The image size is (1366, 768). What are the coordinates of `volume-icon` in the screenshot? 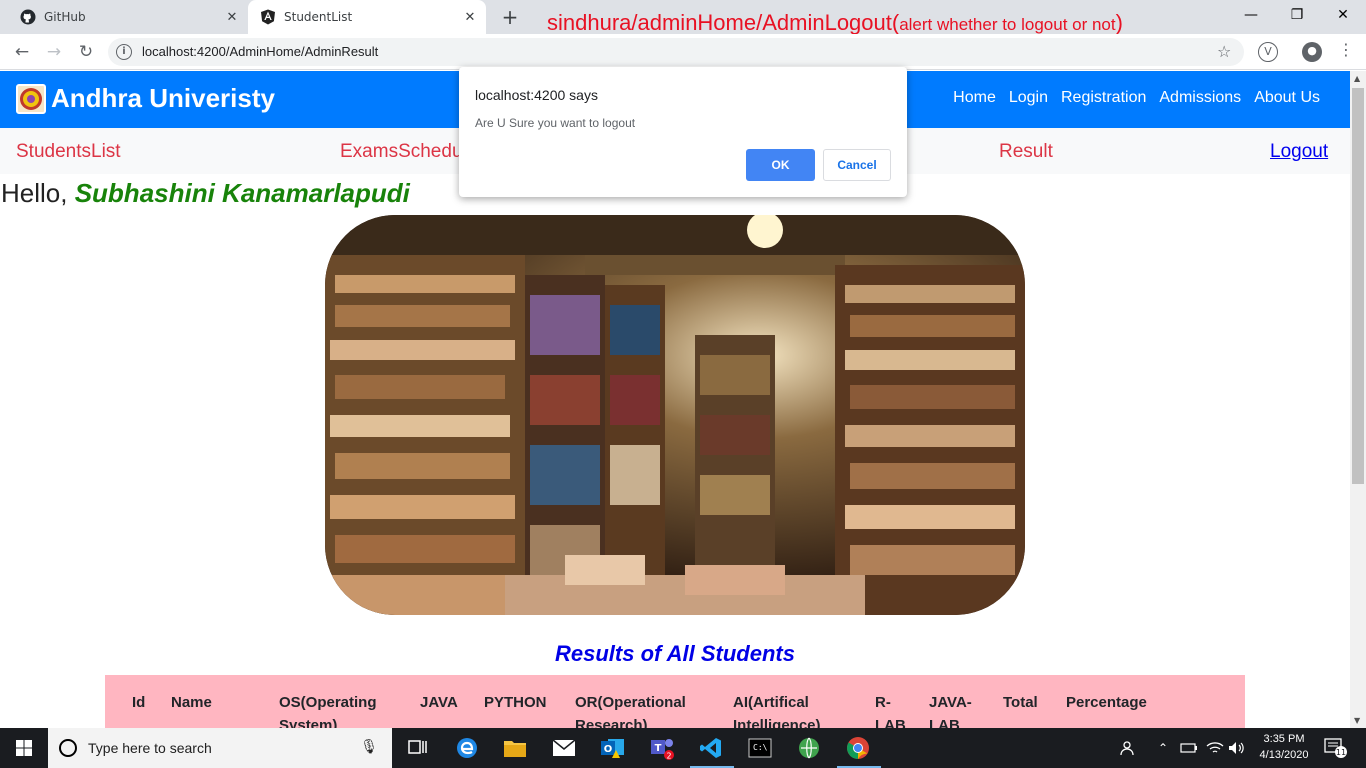 It's located at (1237, 748).